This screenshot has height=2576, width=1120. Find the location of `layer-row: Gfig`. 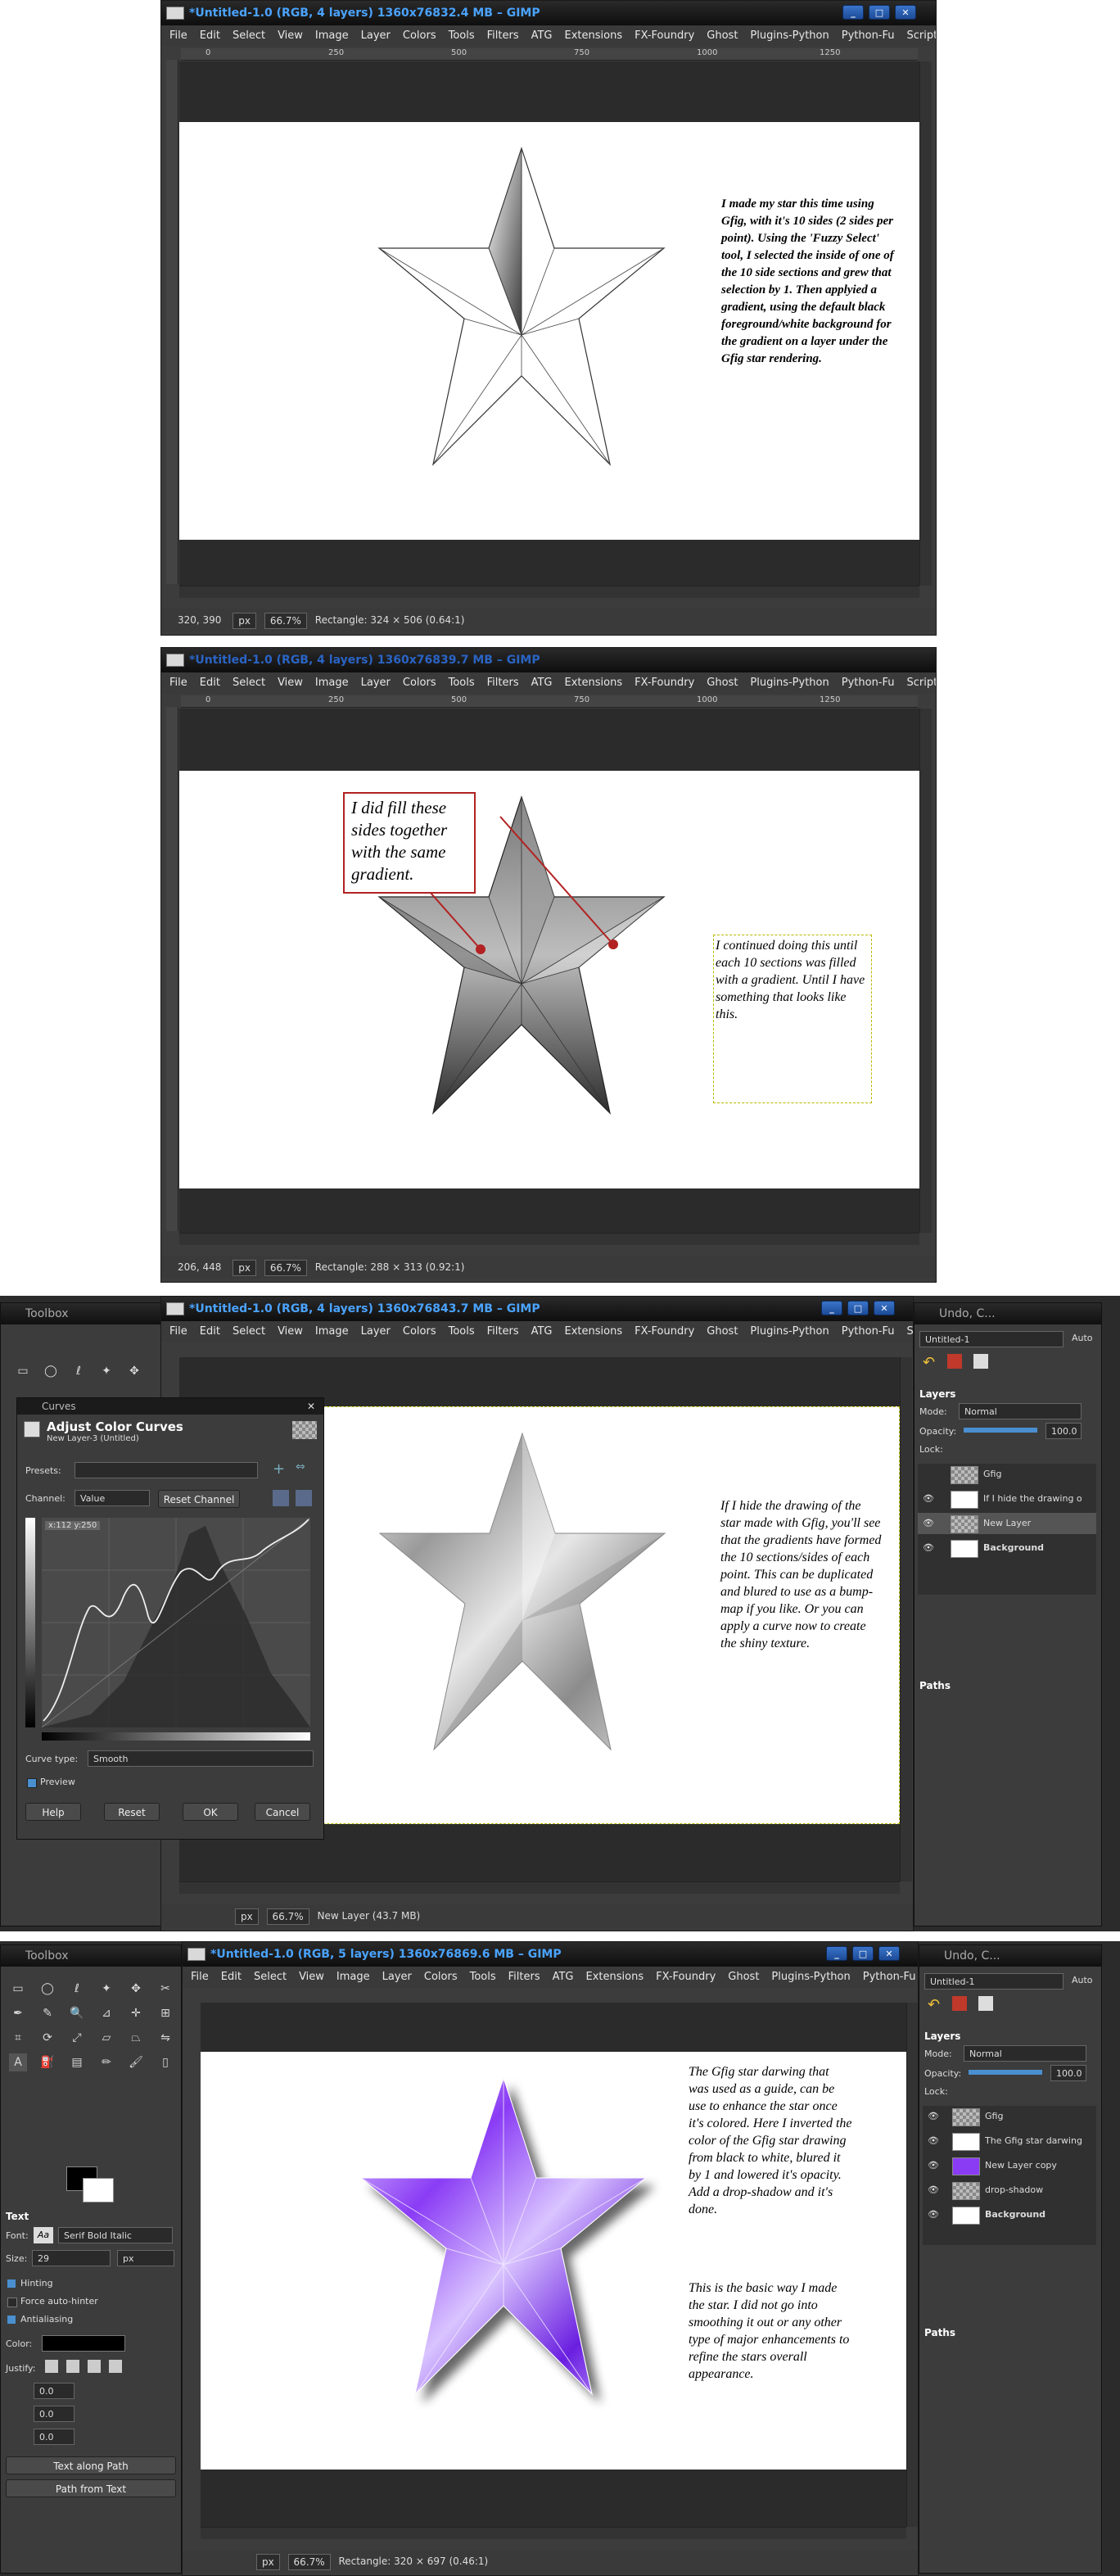

layer-row: Gfig is located at coordinates (1007, 1474).